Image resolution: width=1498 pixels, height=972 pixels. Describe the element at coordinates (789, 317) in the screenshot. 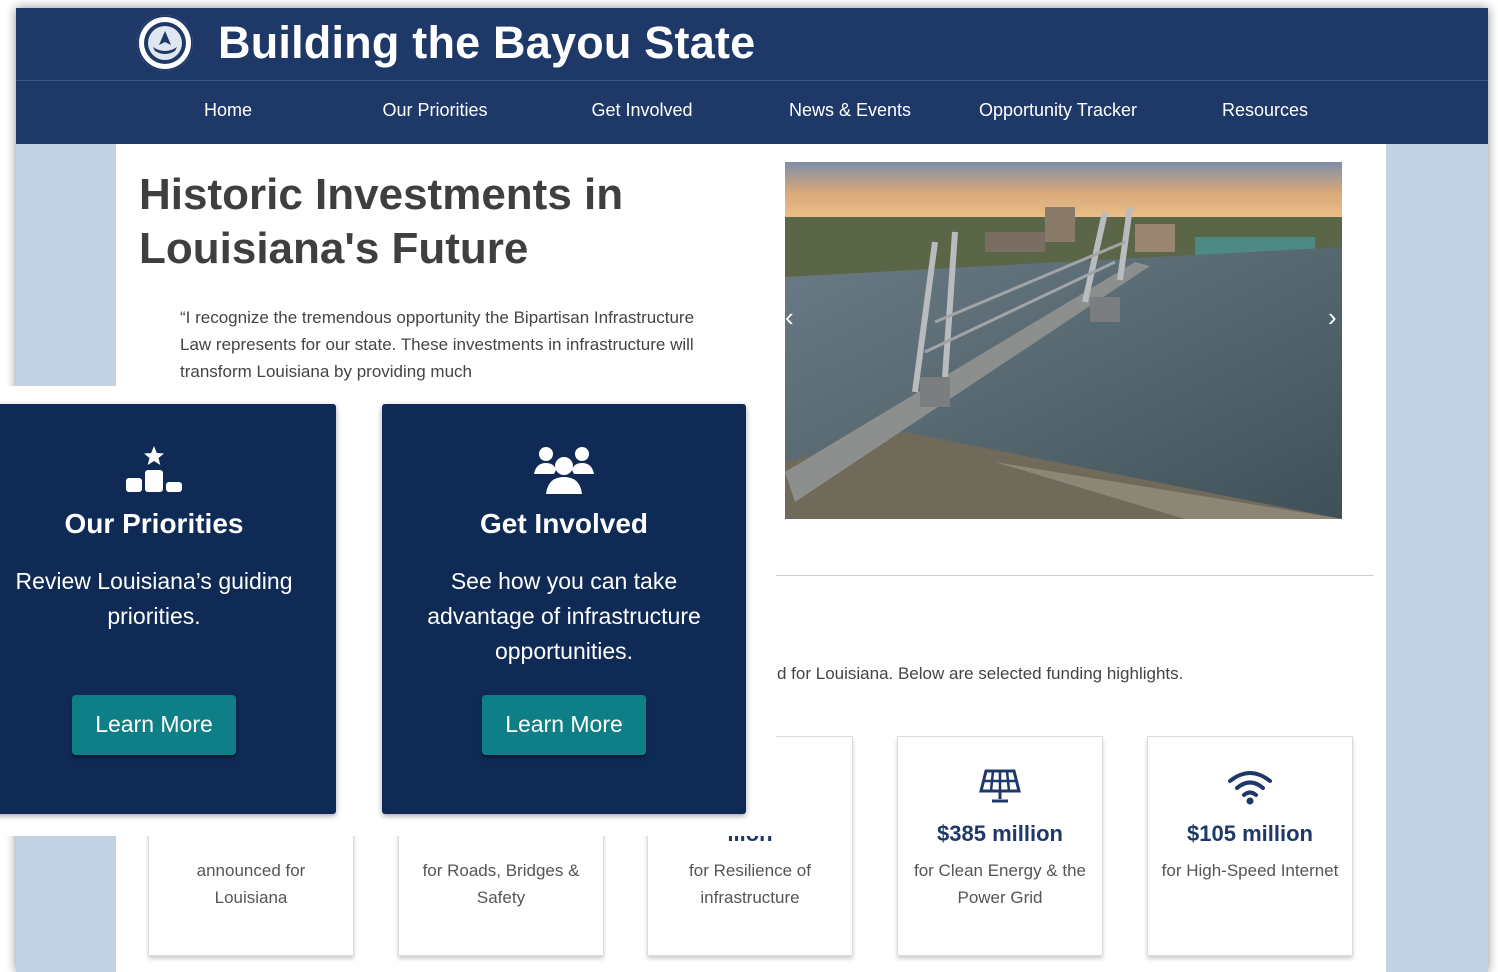

I see `carousel-prev-icon: ‹` at that location.